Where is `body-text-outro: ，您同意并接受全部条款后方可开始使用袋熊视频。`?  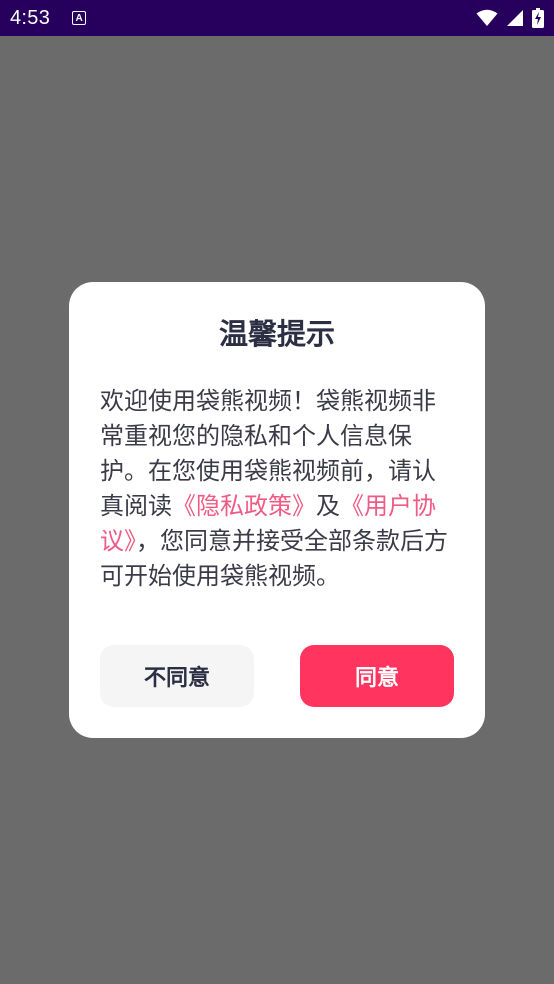
body-text-outro: ，您同意并接受全部条款后方可开始使用袋熊视频。 is located at coordinates (274, 558).